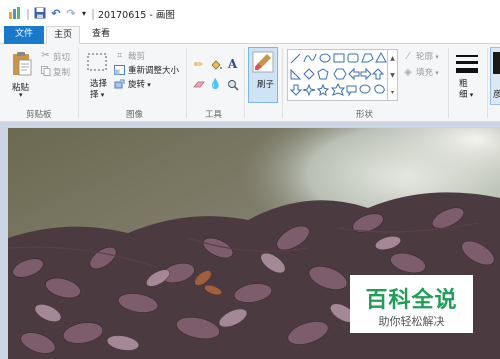  Describe the element at coordinates (15, 13) in the screenshot. I see `paint-app-icon` at that location.